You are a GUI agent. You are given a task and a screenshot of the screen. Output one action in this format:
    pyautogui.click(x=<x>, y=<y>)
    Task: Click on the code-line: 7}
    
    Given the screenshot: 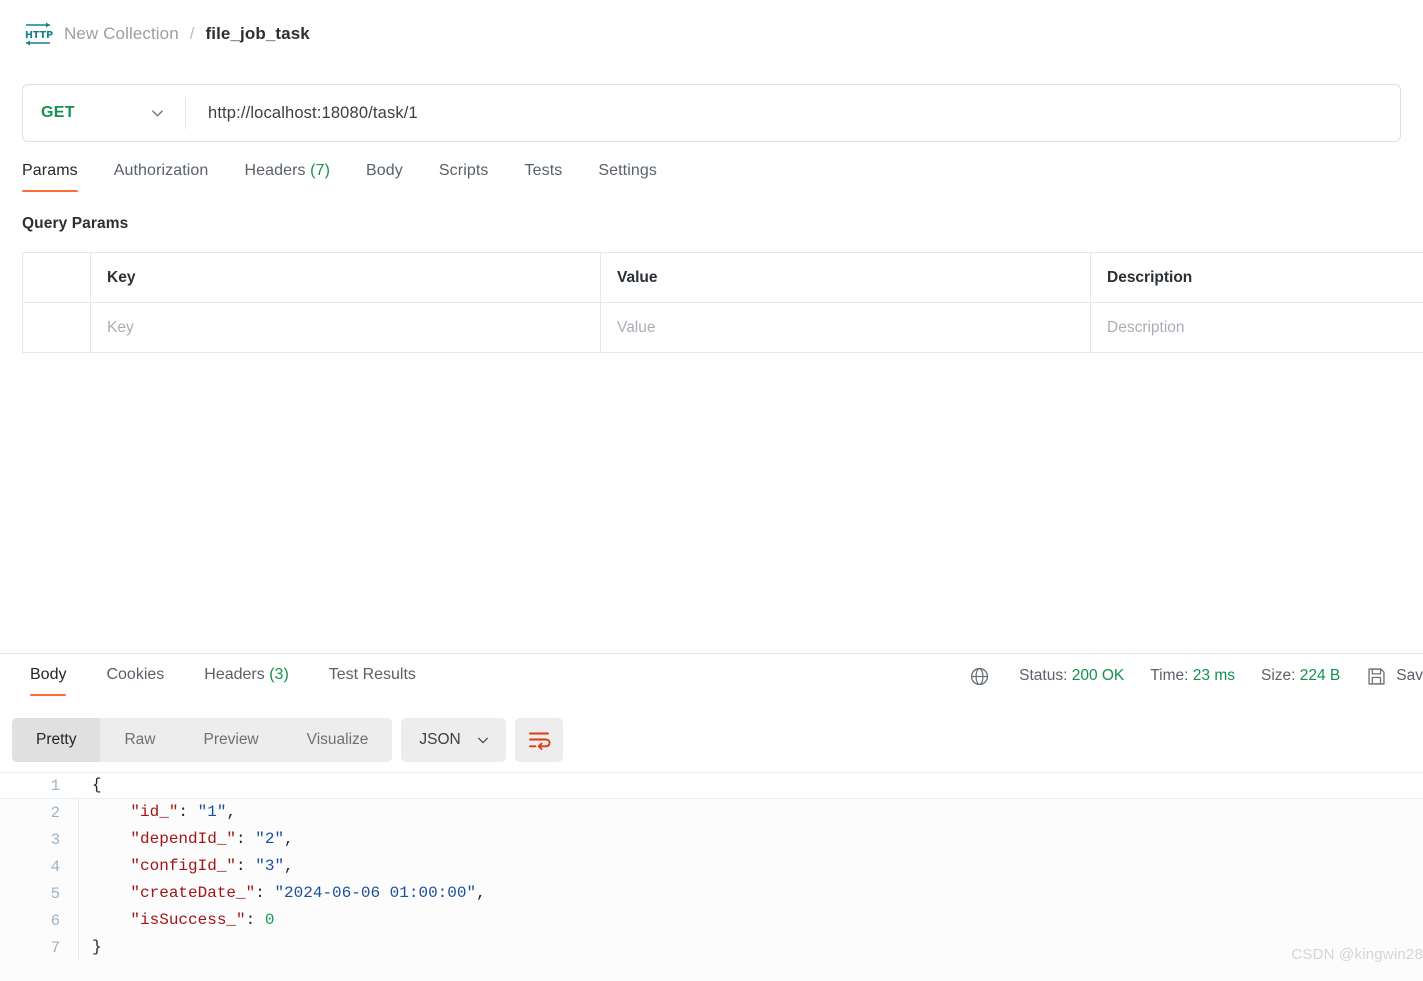 What is the action you would take?
    pyautogui.click(x=711, y=947)
    